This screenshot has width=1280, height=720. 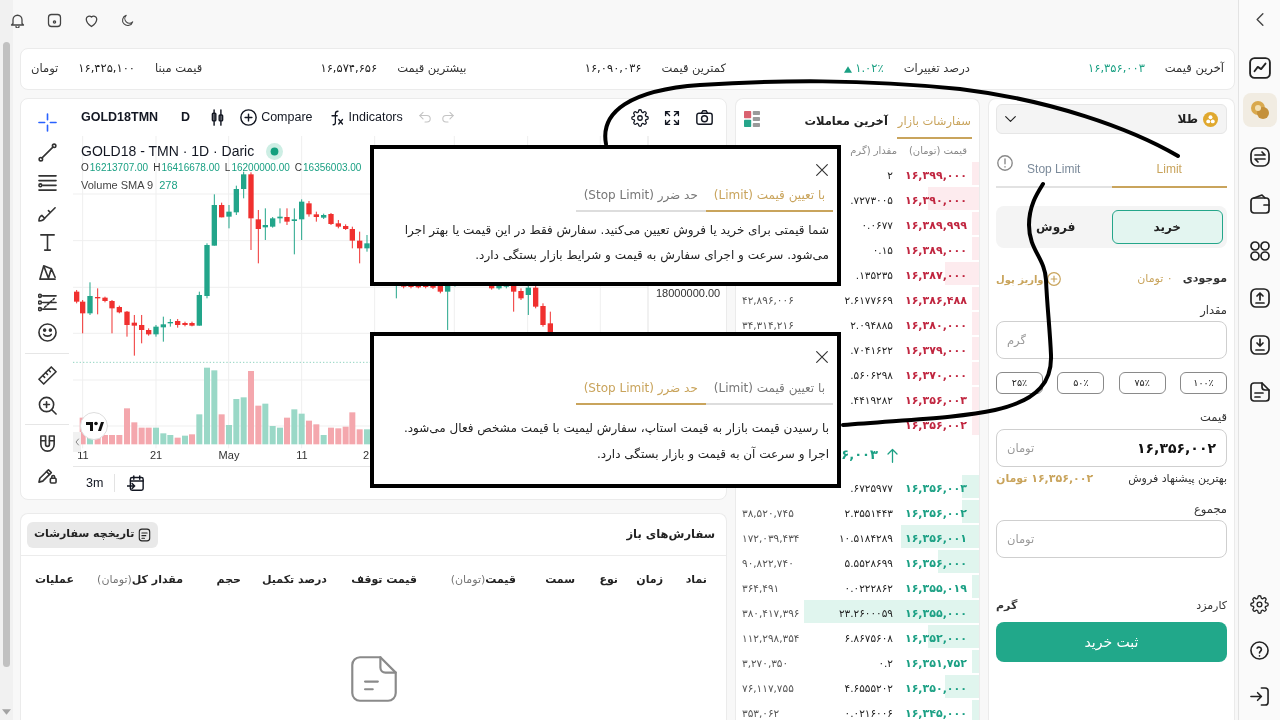 What do you see at coordinates (935, 300) in the screenshot?
I see `price-value: ۱۶,۳۸۶,۴۸۸` at bounding box center [935, 300].